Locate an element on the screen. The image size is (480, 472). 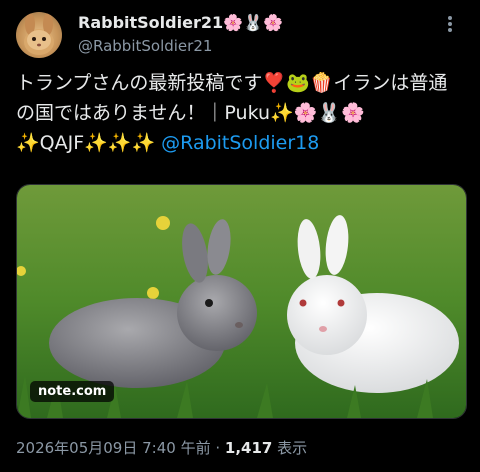
author-display-name: RabbitSoldier21🌸🐰🌸 is located at coordinates (180, 23).